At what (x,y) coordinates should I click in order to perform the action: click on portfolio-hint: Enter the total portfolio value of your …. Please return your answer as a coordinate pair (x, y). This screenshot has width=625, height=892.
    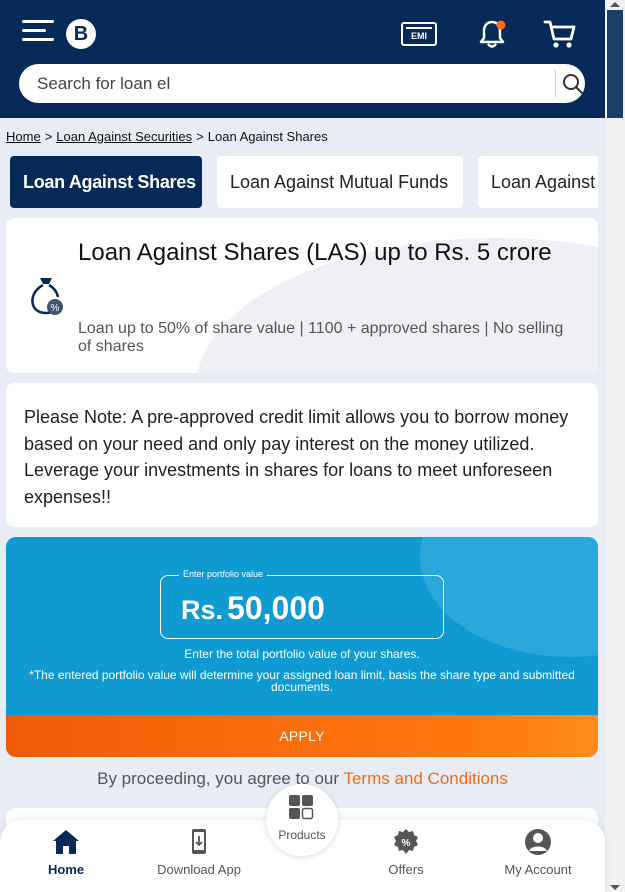
    Looking at the image, I should click on (302, 654).